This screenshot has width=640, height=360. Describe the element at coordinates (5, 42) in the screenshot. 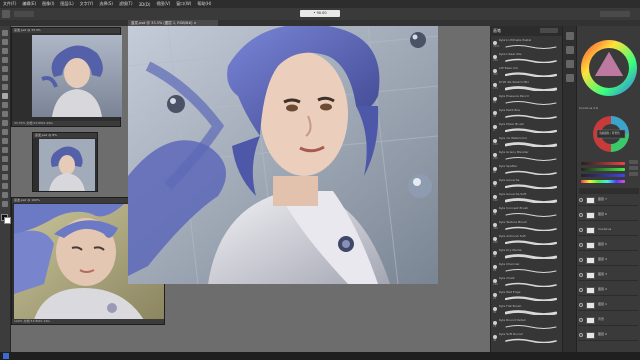

I see `marquee-tool-icon` at that location.